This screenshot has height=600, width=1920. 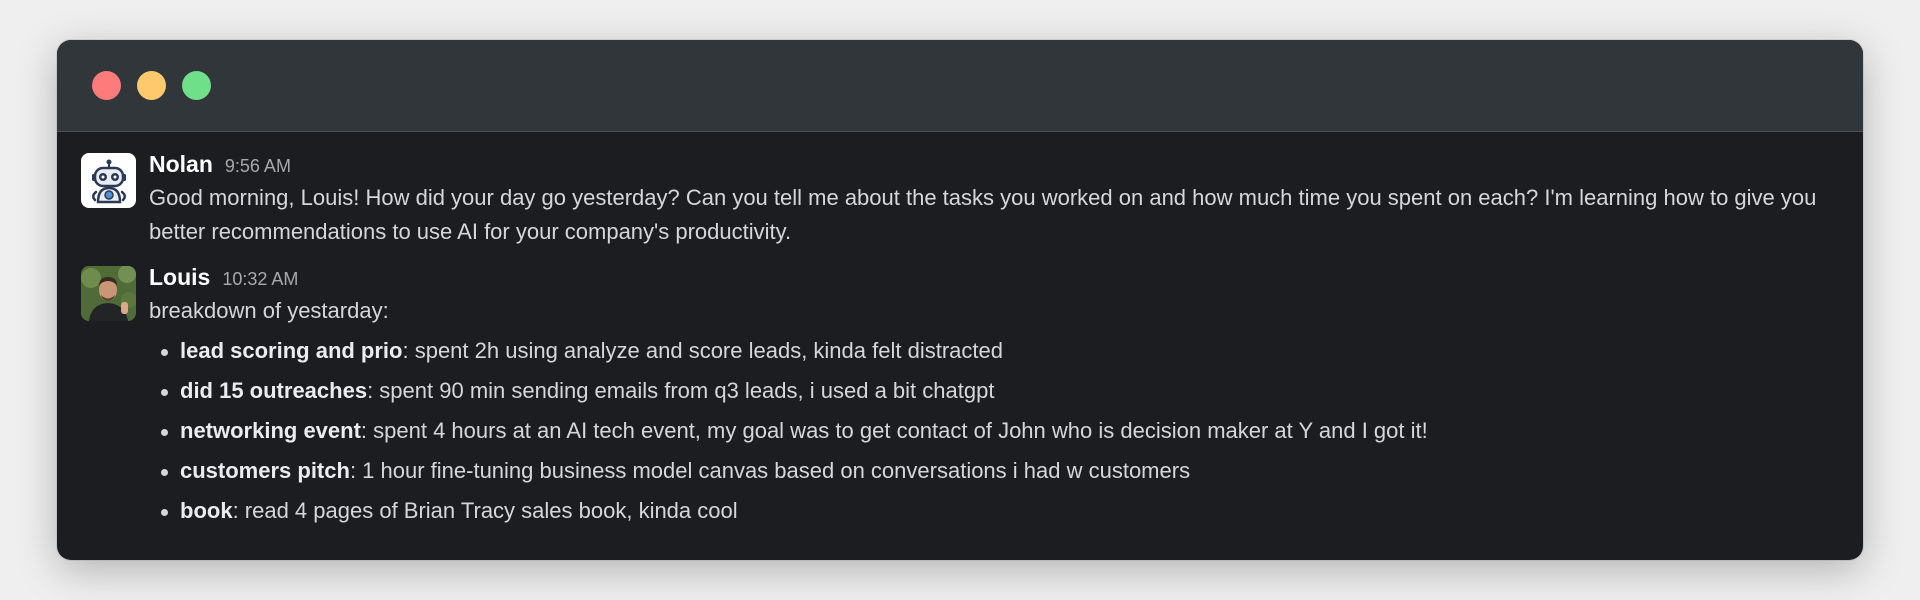 I want to click on message-header: Louis 10:32 AM, so click(x=994, y=279).